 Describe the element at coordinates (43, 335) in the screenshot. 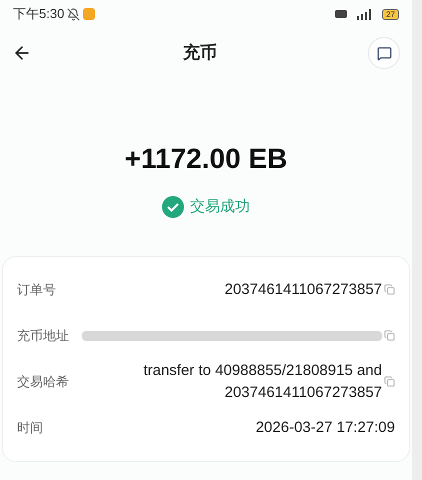

I see `detail-label: 充币地址` at that location.